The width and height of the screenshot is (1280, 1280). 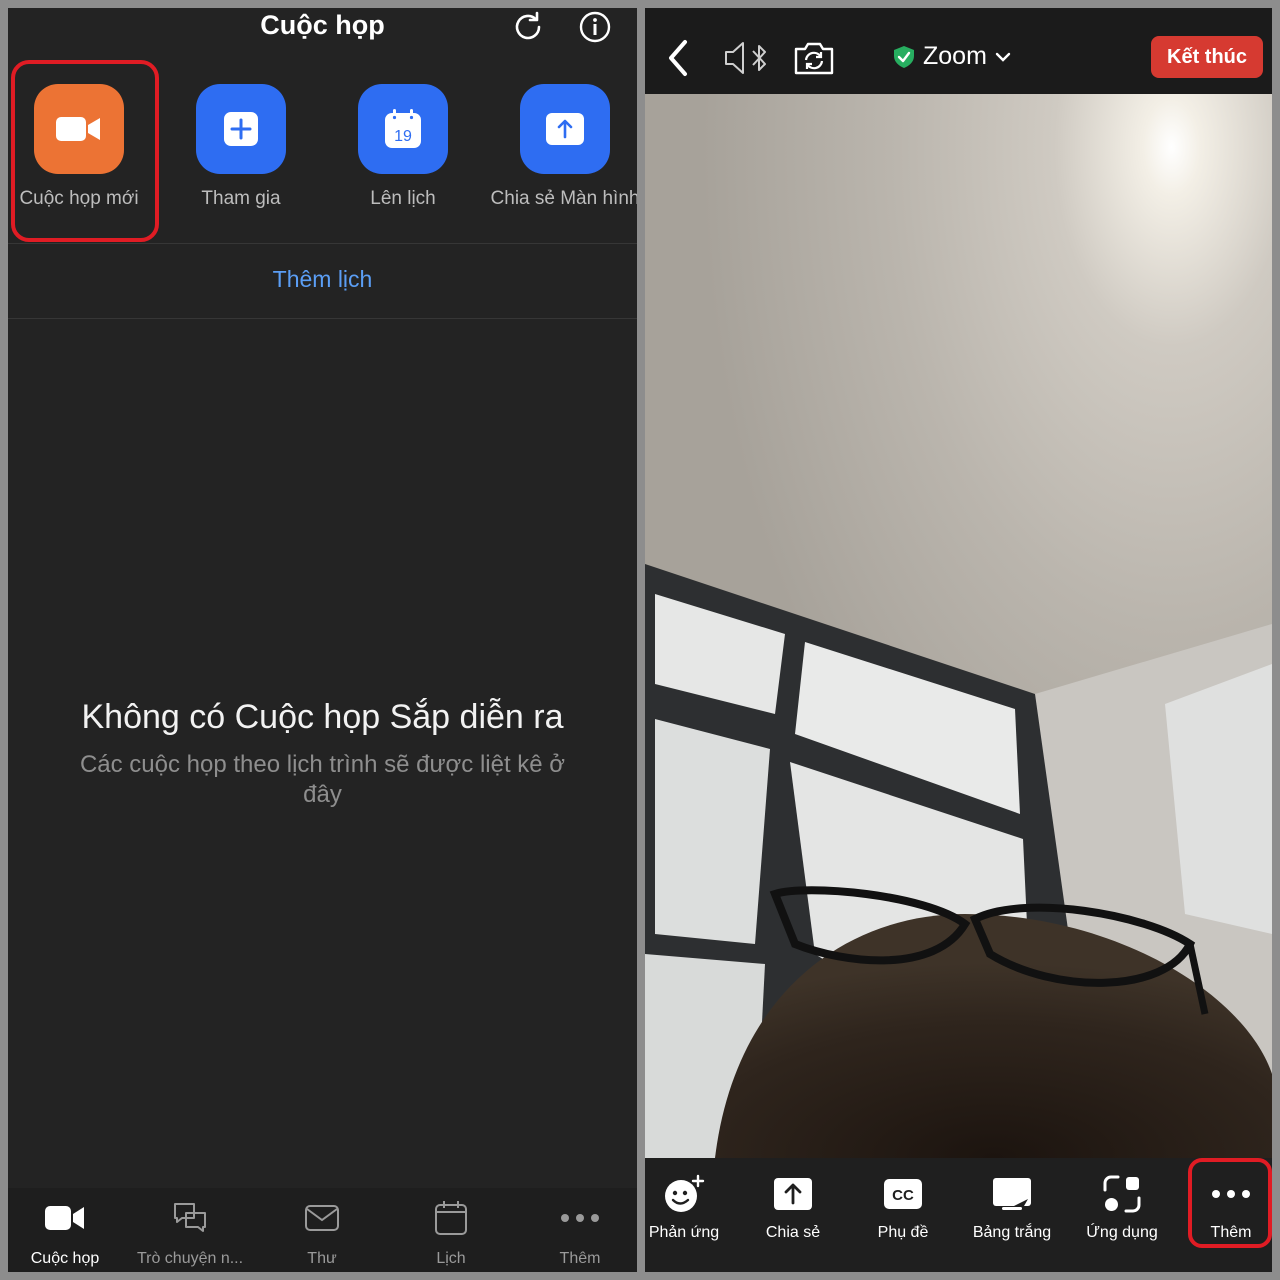 I want to click on join-button: Tham gia, so click(x=241, y=147).